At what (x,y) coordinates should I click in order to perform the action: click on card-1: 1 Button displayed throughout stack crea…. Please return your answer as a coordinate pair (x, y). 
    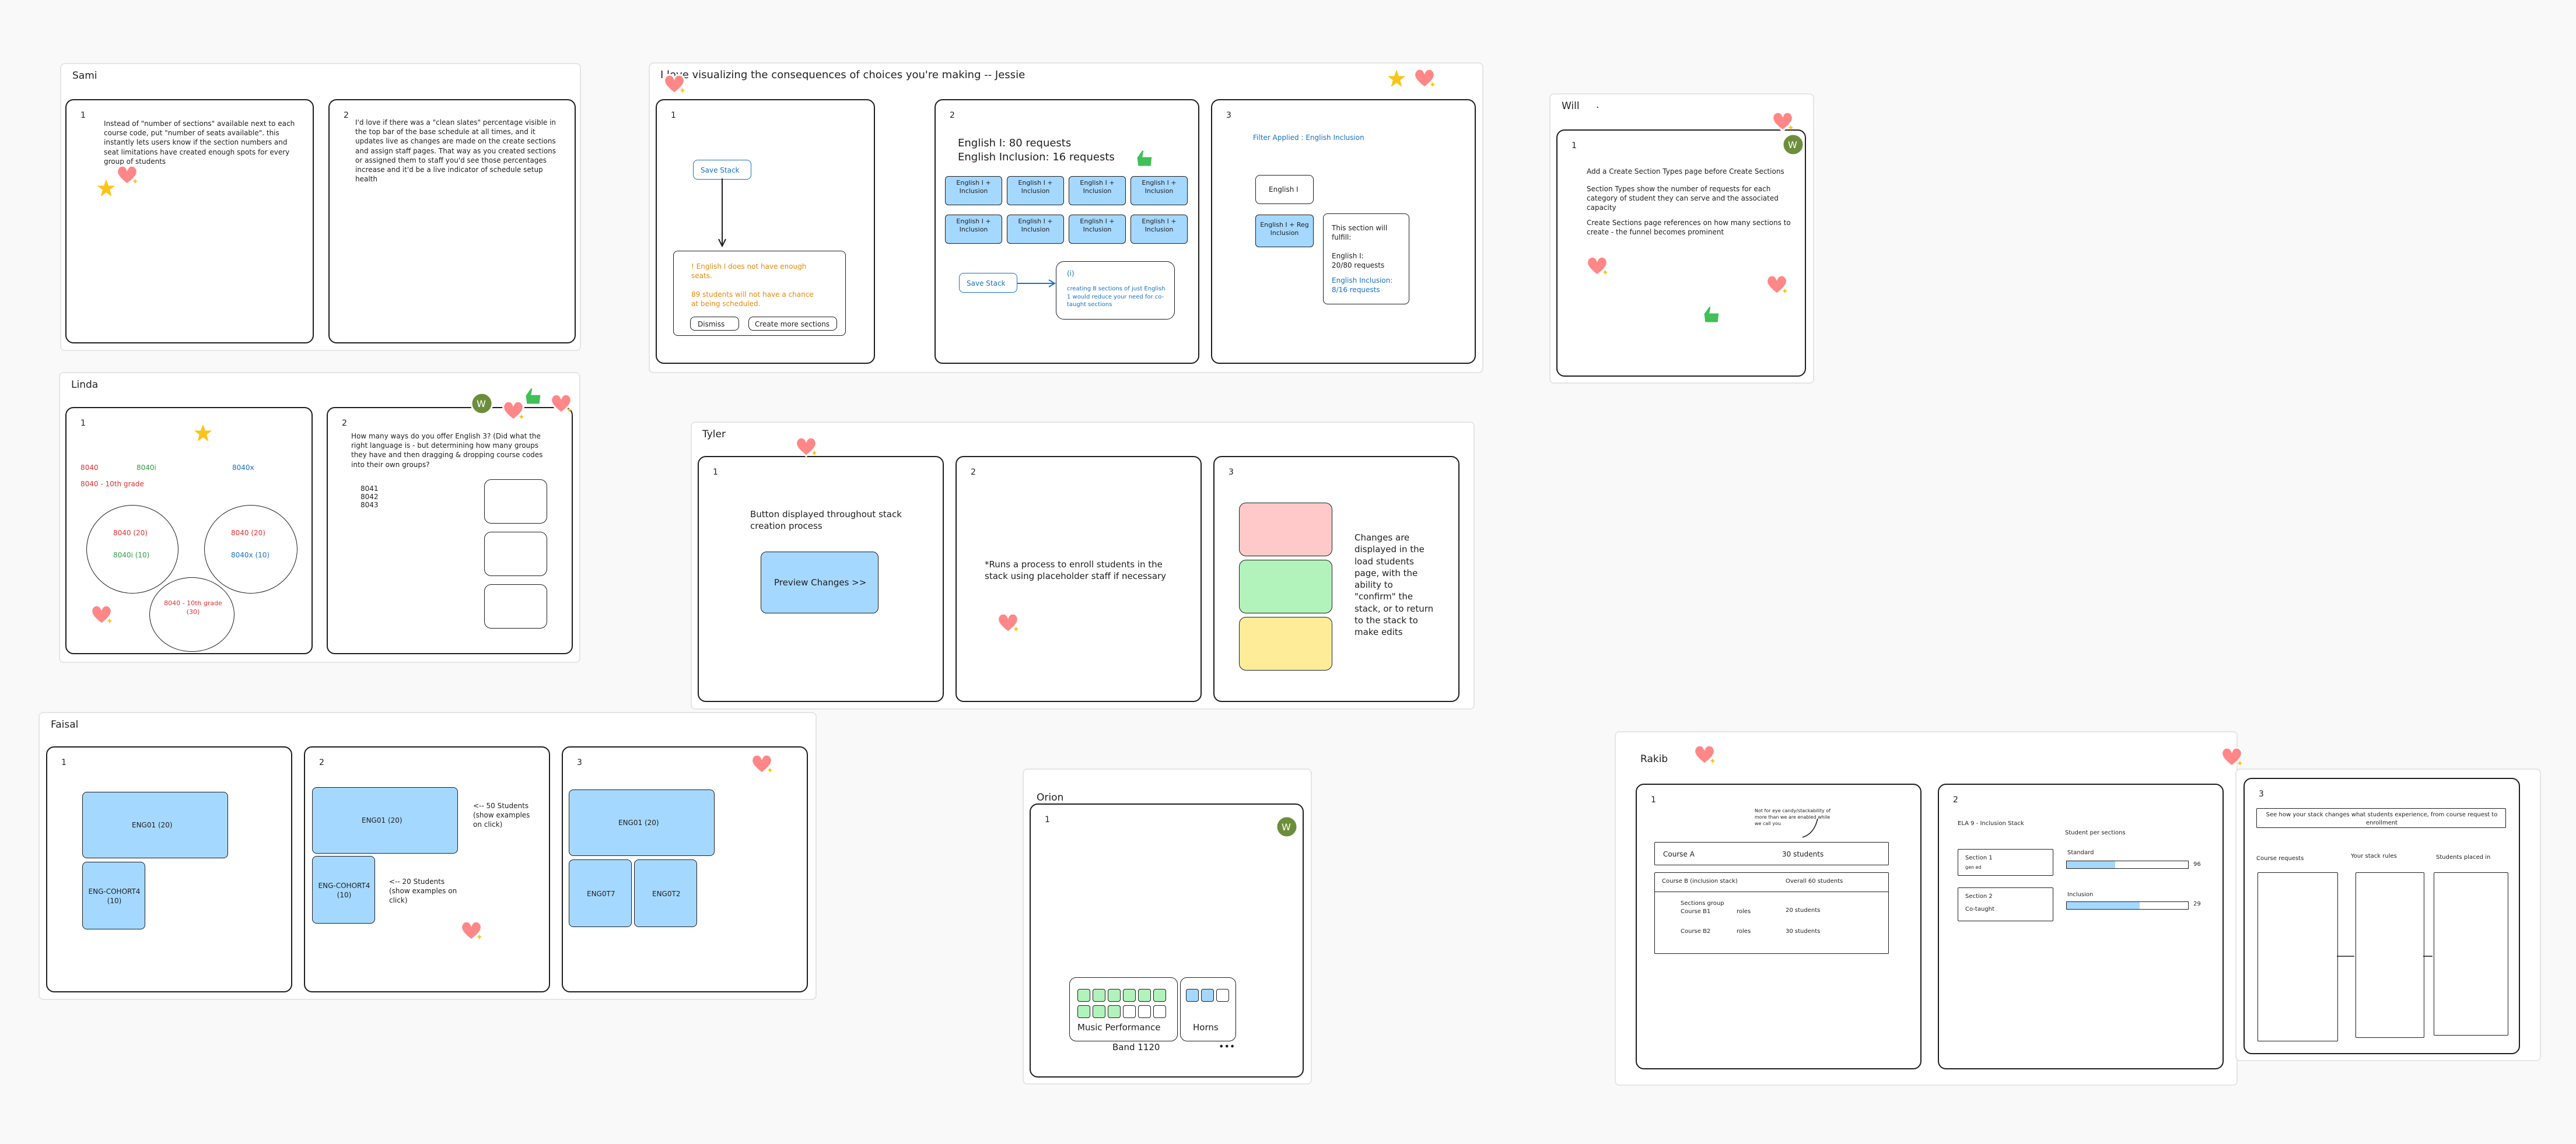
    Looking at the image, I should click on (821, 579).